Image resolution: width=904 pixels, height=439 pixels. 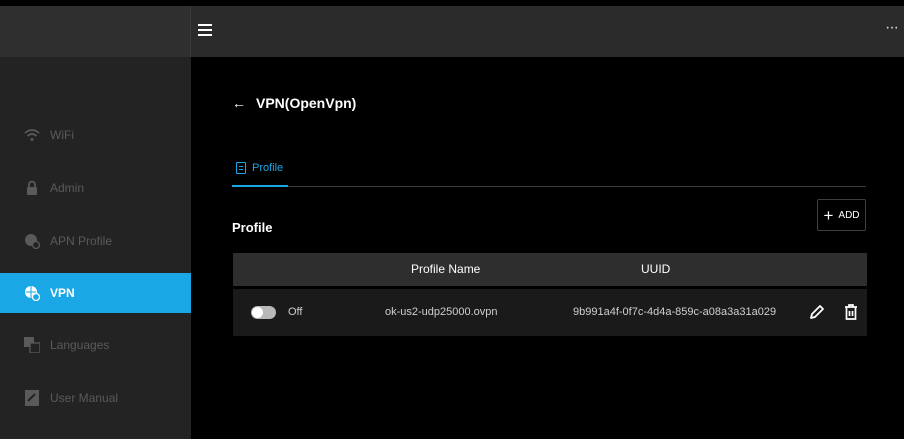 I want to click on tab-label: Profile, so click(x=268, y=168).